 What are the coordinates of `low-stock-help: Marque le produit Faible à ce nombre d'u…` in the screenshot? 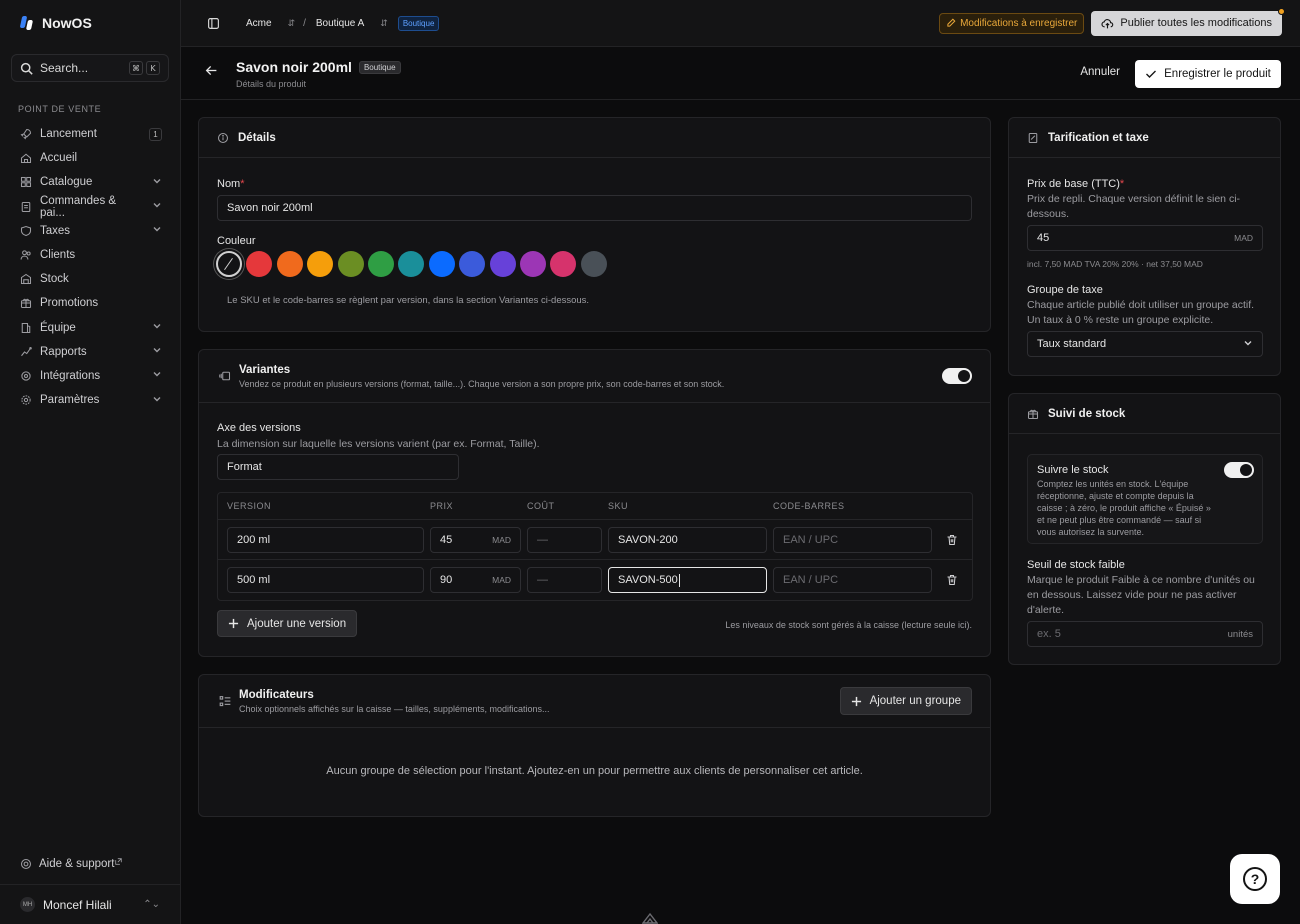 It's located at (1141, 595).